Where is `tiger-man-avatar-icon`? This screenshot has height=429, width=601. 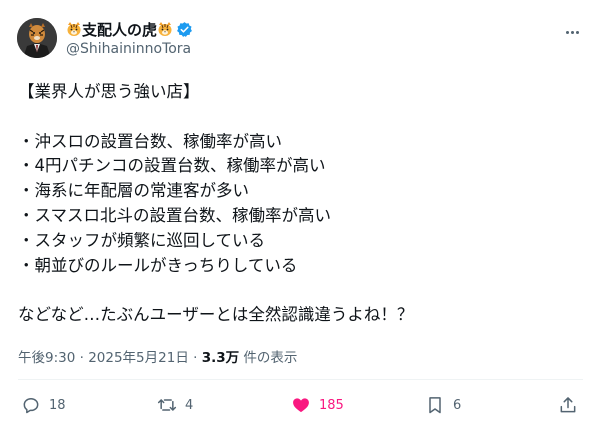 tiger-man-avatar-icon is located at coordinates (37, 38).